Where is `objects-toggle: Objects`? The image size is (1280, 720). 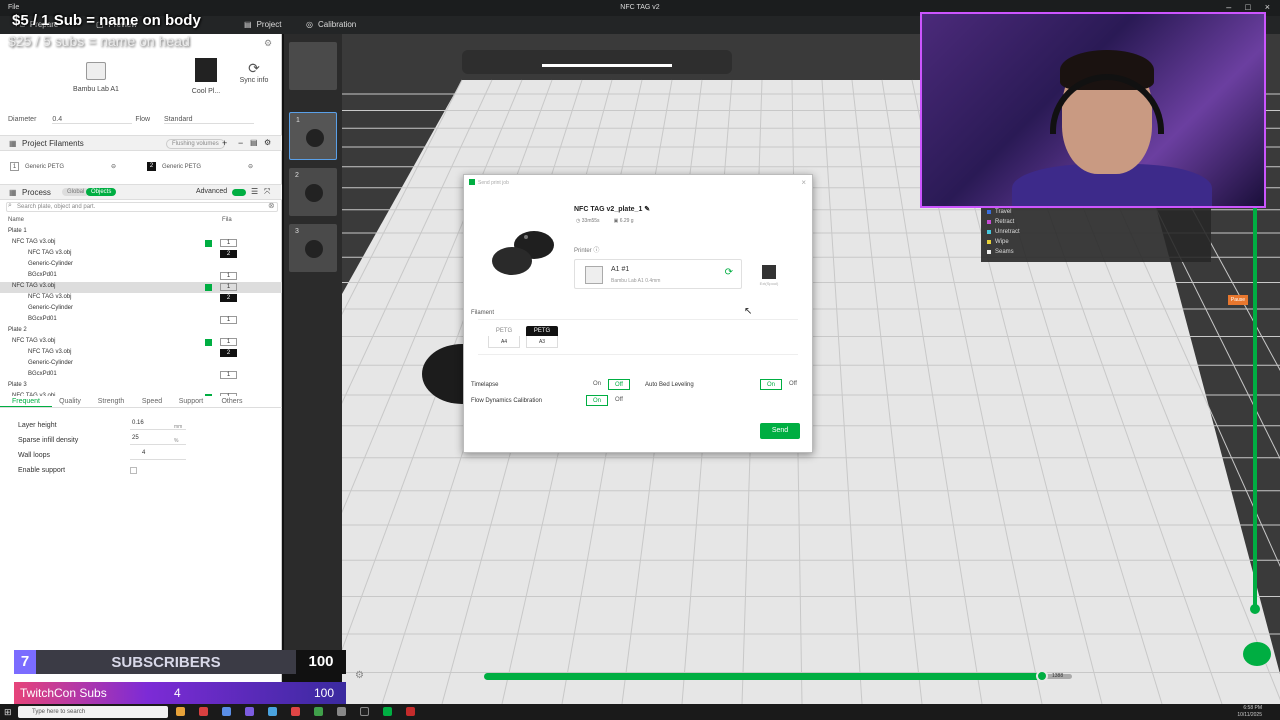
objects-toggle: Objects is located at coordinates (101, 192).